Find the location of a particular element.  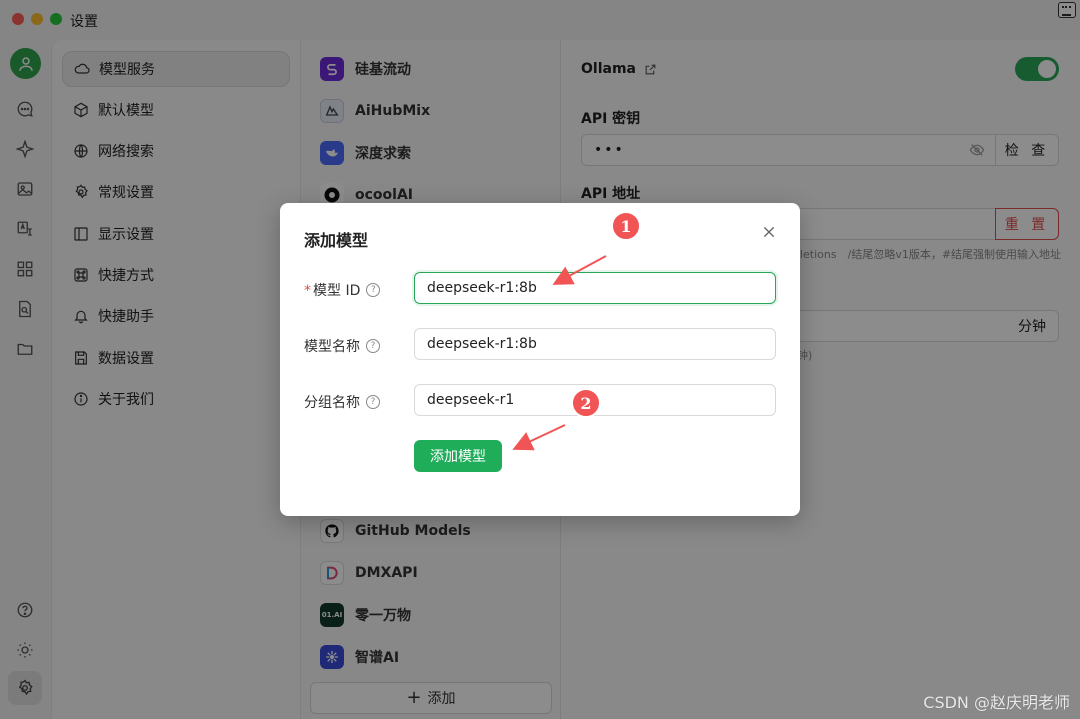

watermark: CSDN @赵庆明老师 is located at coordinates (996, 702).